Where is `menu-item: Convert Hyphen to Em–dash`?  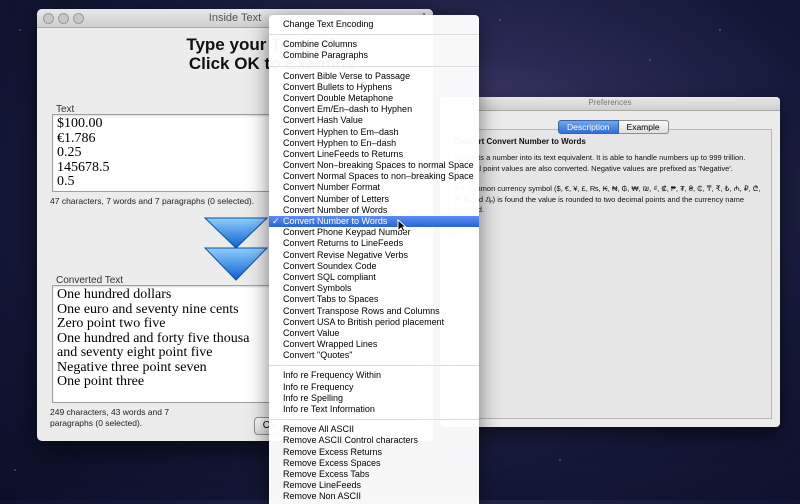 menu-item: Convert Hyphen to Em–dash is located at coordinates (374, 132).